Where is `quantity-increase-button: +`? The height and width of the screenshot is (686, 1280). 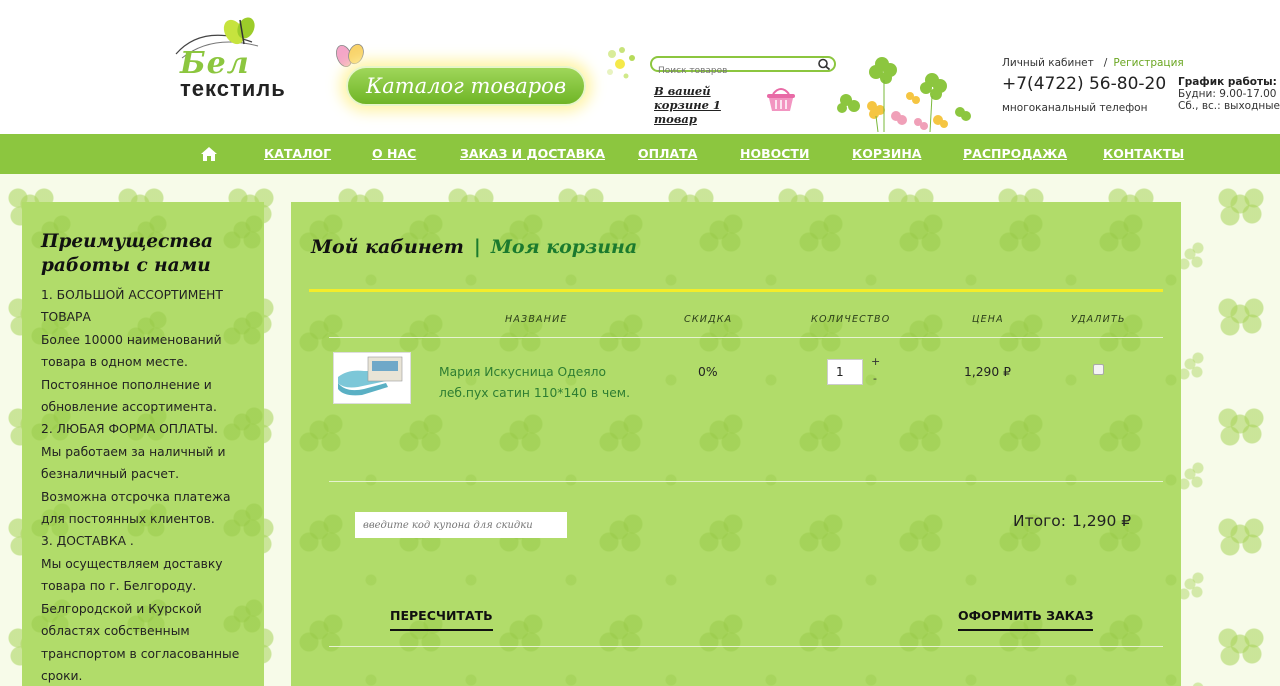 quantity-increase-button: + is located at coordinates (875, 361).